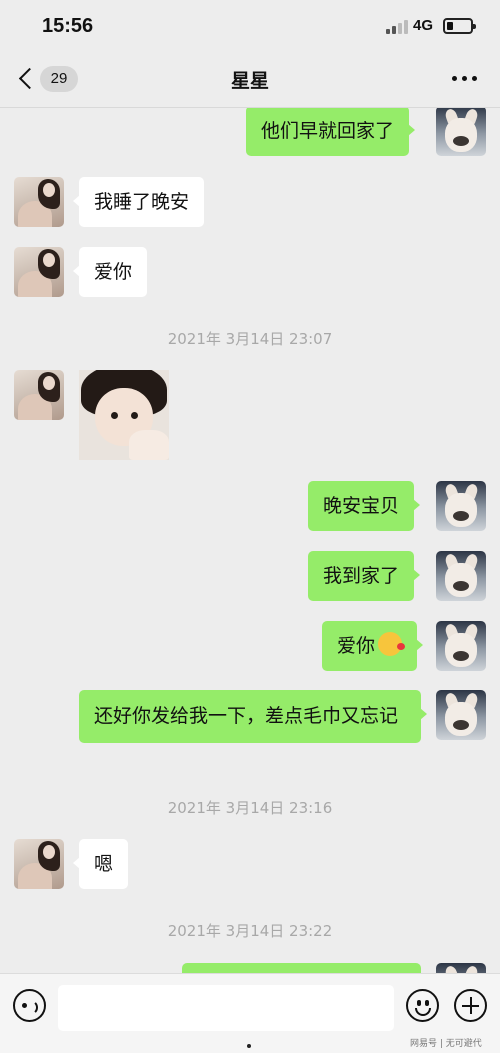 The height and width of the screenshot is (1053, 500). What do you see at coordinates (250, 26) in the screenshot?
I see `status-bar: 15:56 4G` at bounding box center [250, 26].